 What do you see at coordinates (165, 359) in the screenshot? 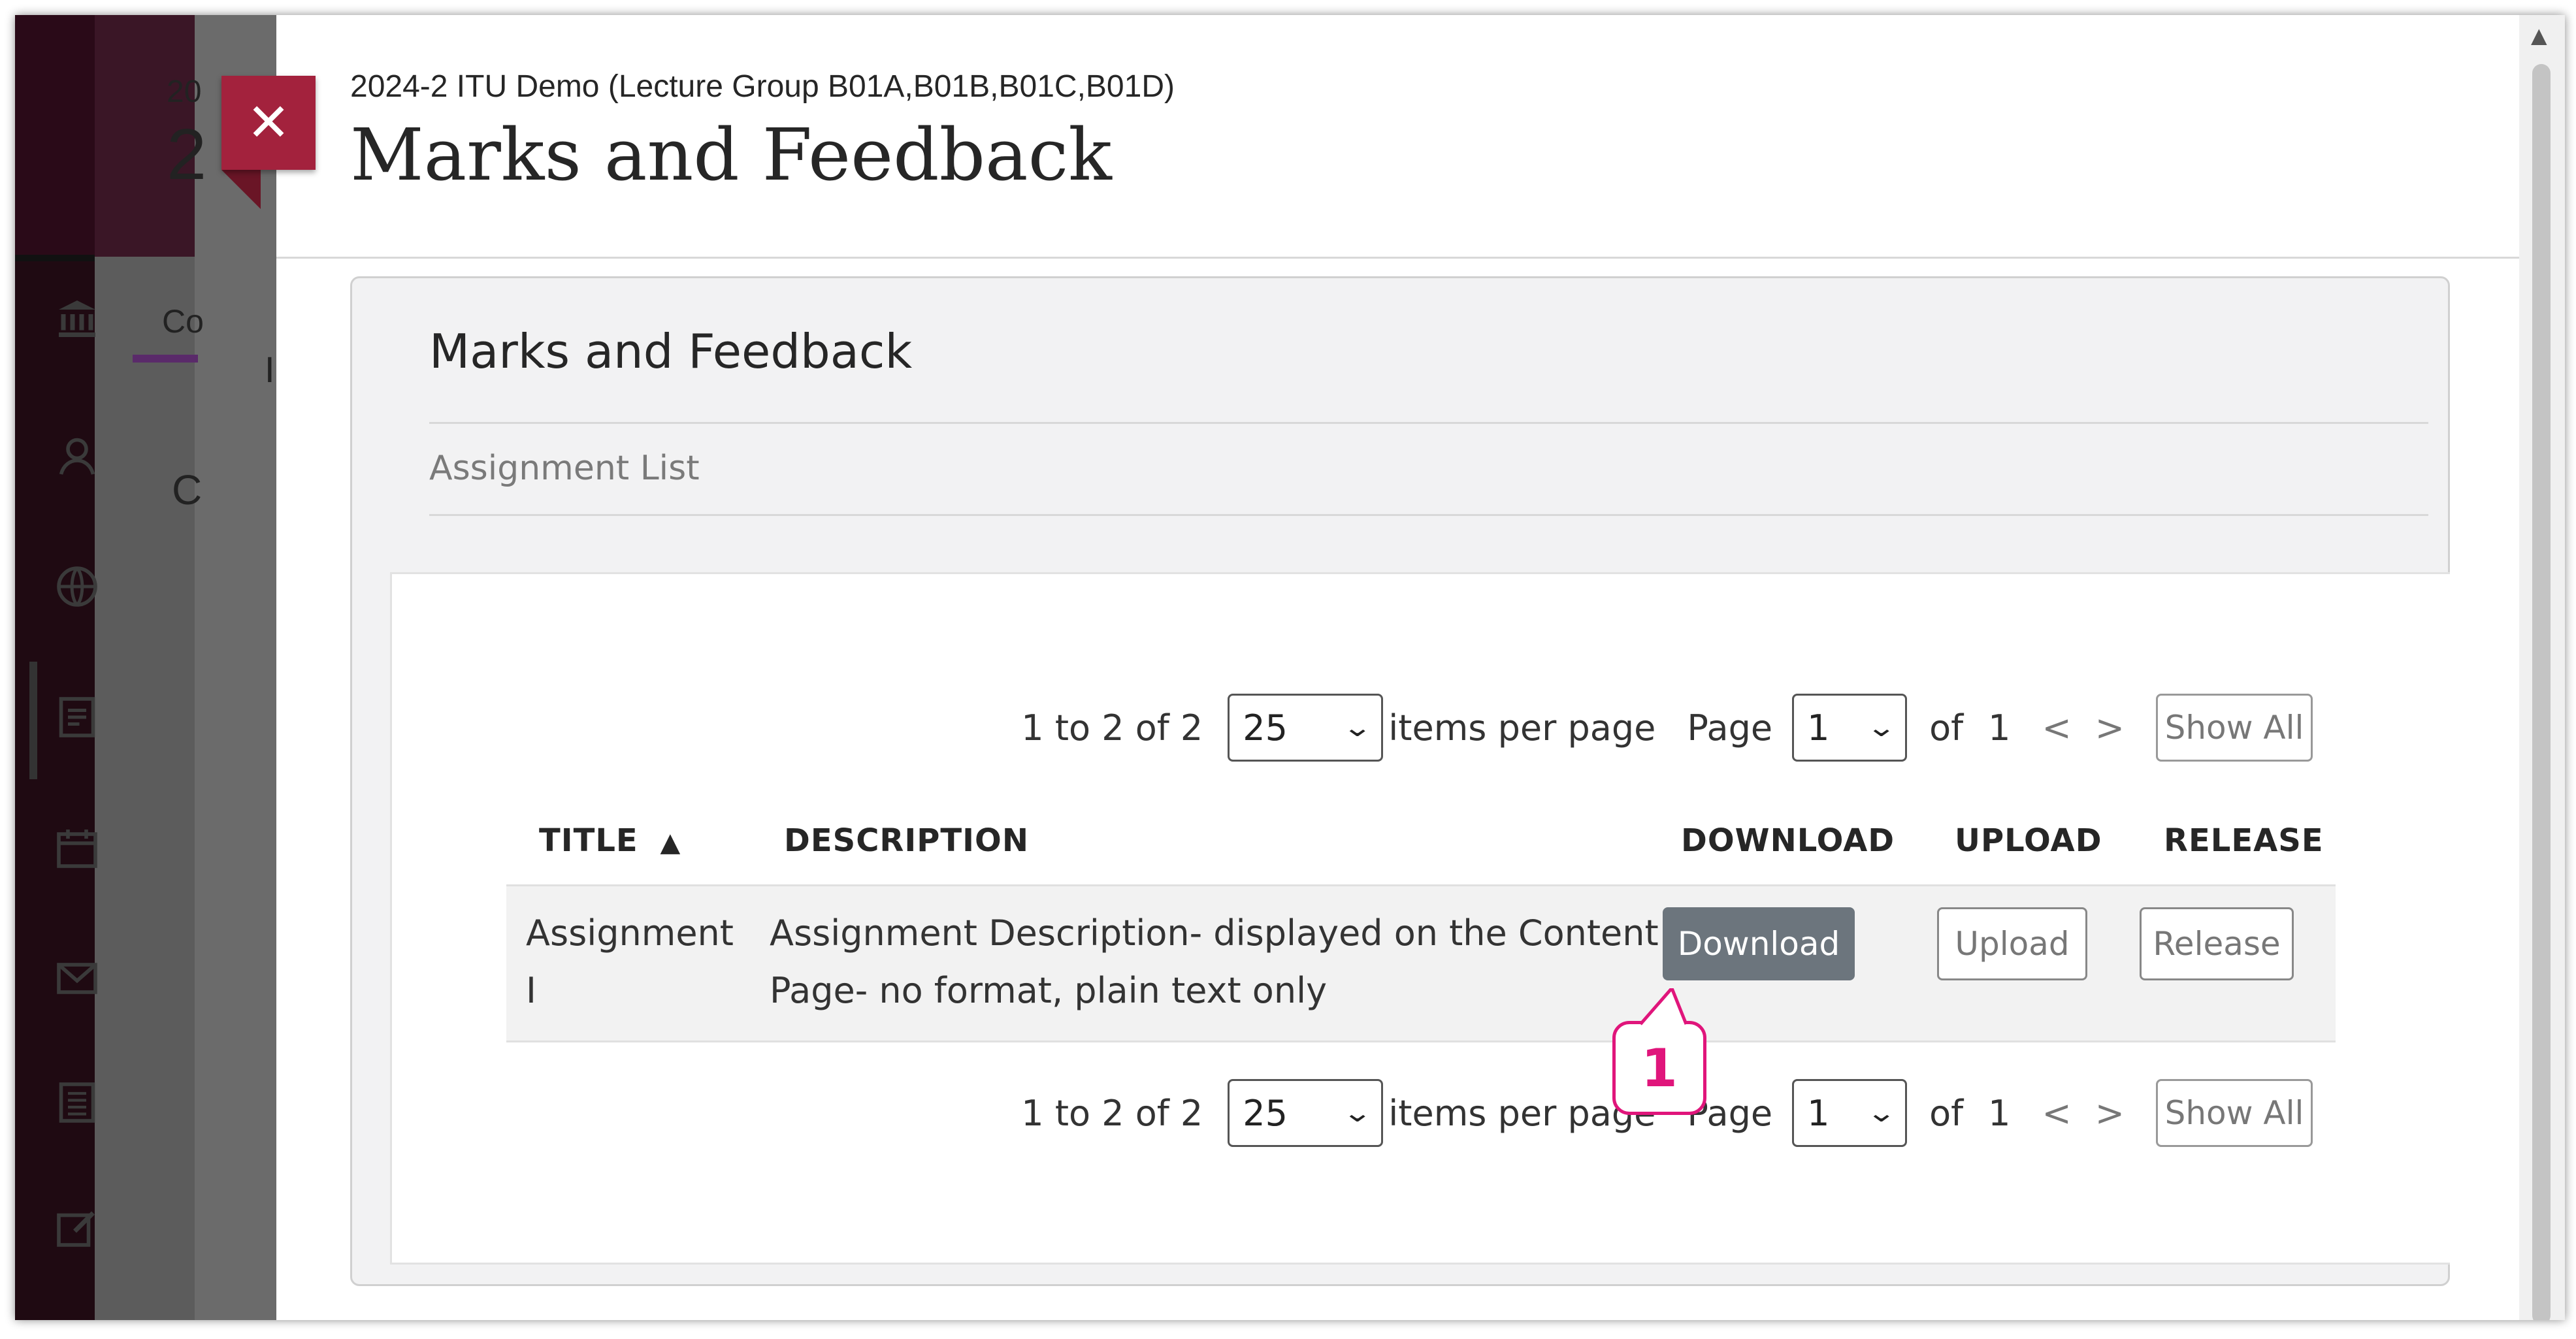
I see `background-tab-underline` at bounding box center [165, 359].